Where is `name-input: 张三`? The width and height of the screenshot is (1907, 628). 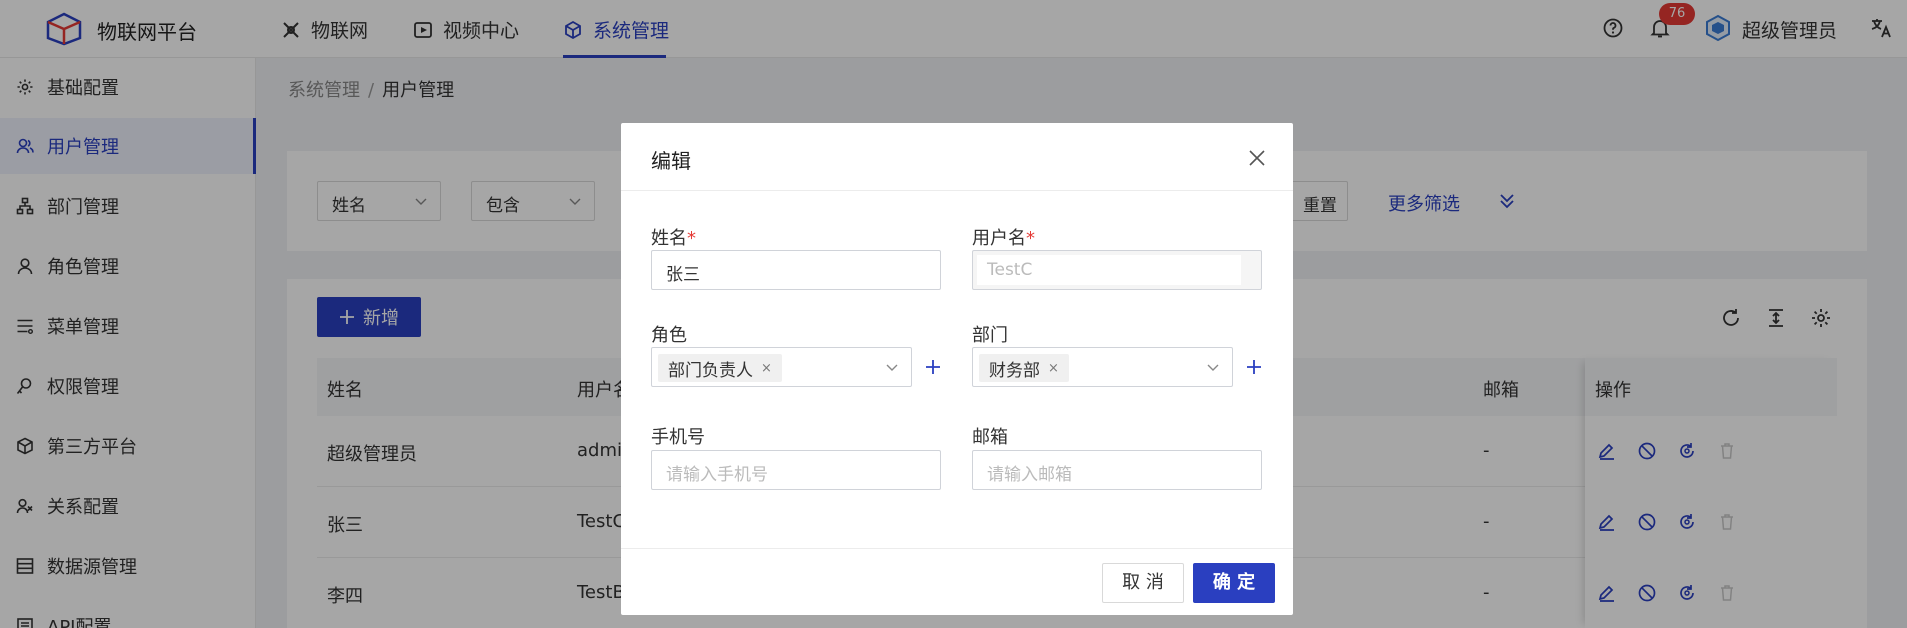 name-input: 张三 is located at coordinates (796, 270).